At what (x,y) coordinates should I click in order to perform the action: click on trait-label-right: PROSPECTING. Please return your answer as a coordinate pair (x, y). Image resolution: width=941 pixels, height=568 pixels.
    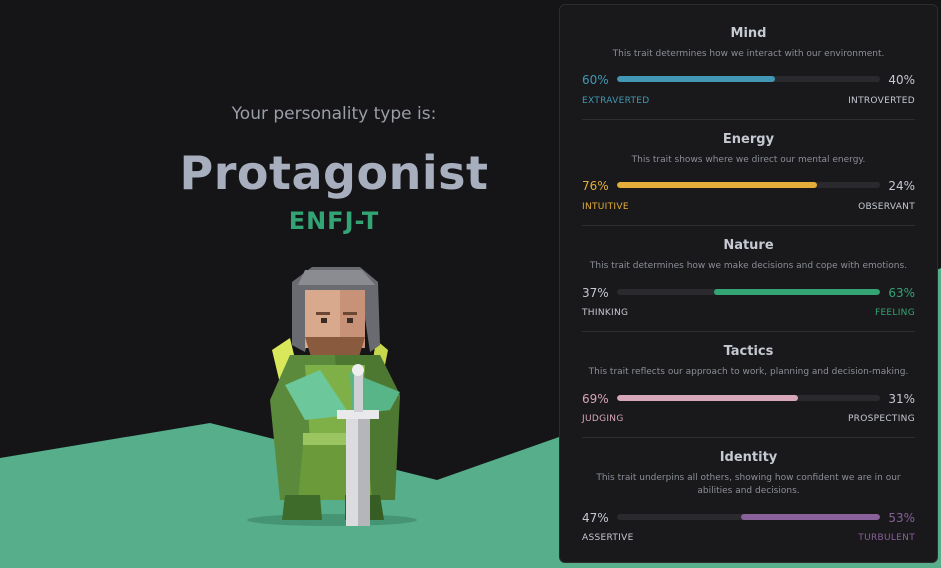
    Looking at the image, I should click on (881, 419).